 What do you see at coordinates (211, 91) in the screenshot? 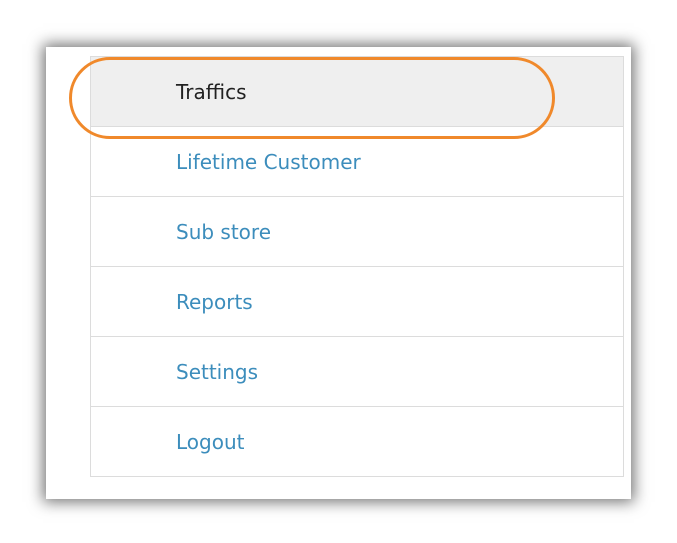
I see `menu-item-label: Traffics` at bounding box center [211, 91].